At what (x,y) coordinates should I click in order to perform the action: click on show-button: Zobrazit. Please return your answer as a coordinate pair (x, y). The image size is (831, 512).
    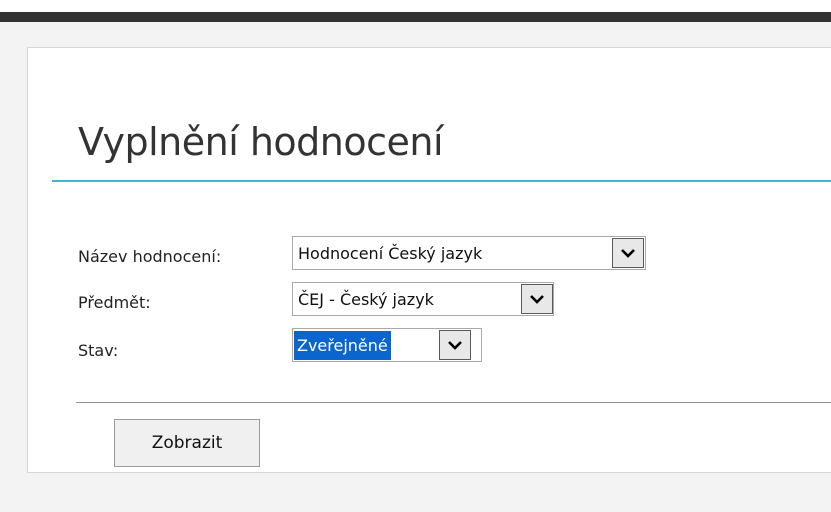
    Looking at the image, I should click on (187, 443).